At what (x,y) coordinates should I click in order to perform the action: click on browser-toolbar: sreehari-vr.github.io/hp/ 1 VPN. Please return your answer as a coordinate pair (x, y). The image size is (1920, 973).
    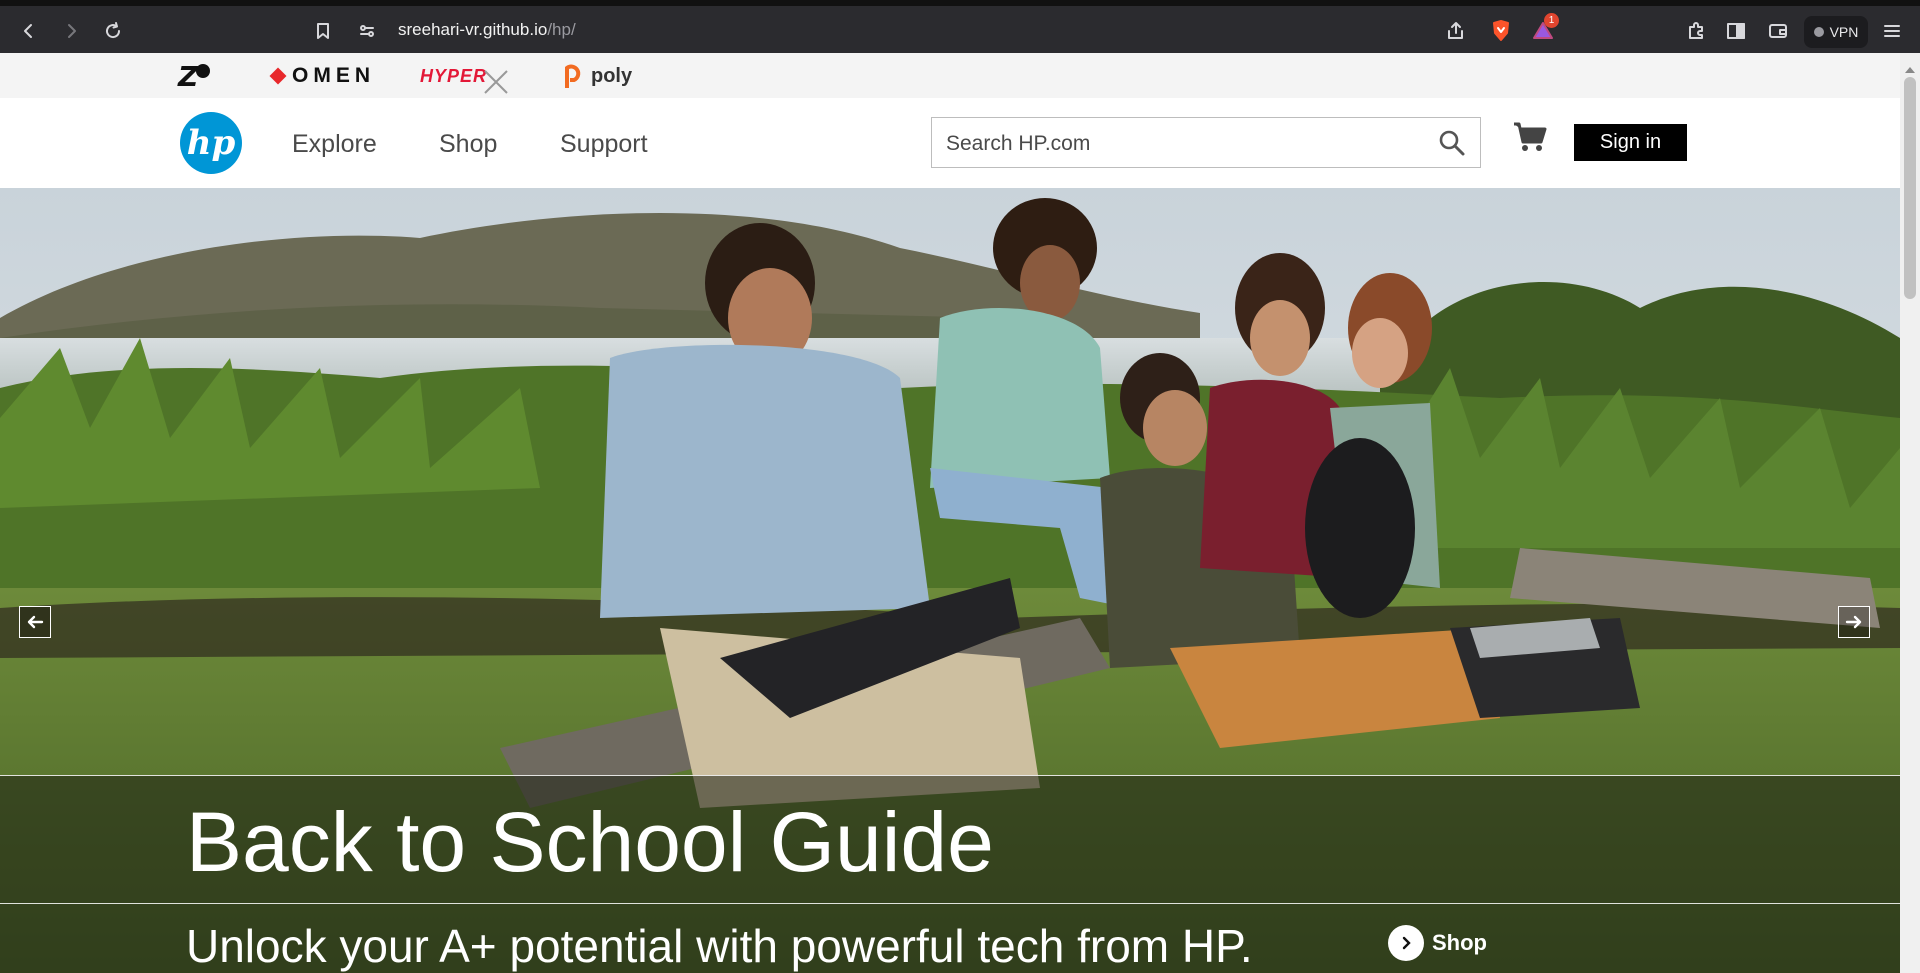
    Looking at the image, I should click on (960, 26).